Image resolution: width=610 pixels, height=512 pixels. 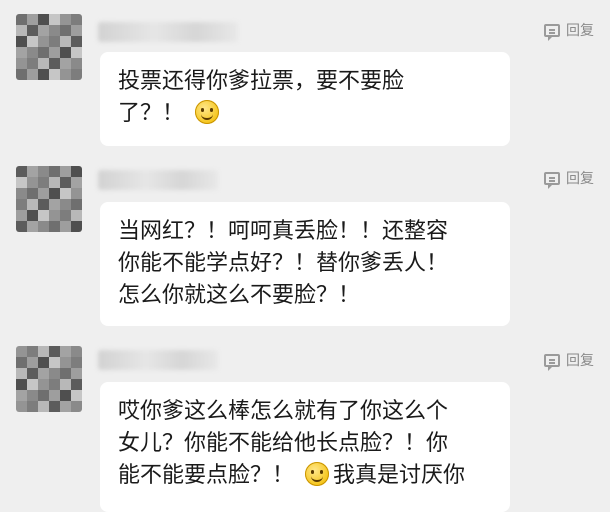 I want to click on comment-text-line: 能不能要点脸？！ 我真是讨厌你, so click(x=292, y=475).